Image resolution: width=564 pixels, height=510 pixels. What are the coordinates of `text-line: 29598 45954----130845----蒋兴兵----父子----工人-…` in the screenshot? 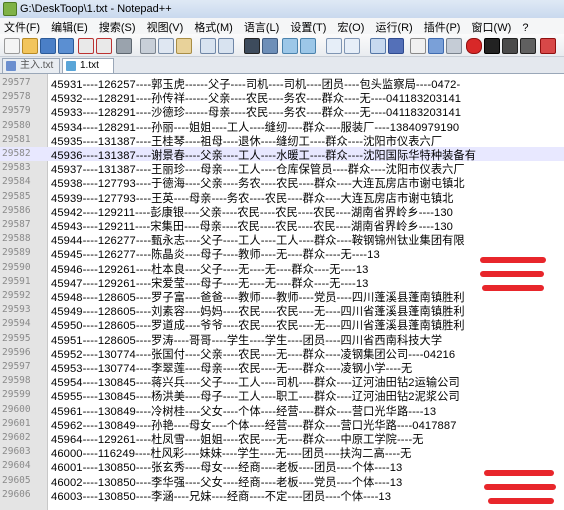 It's located at (282, 381).